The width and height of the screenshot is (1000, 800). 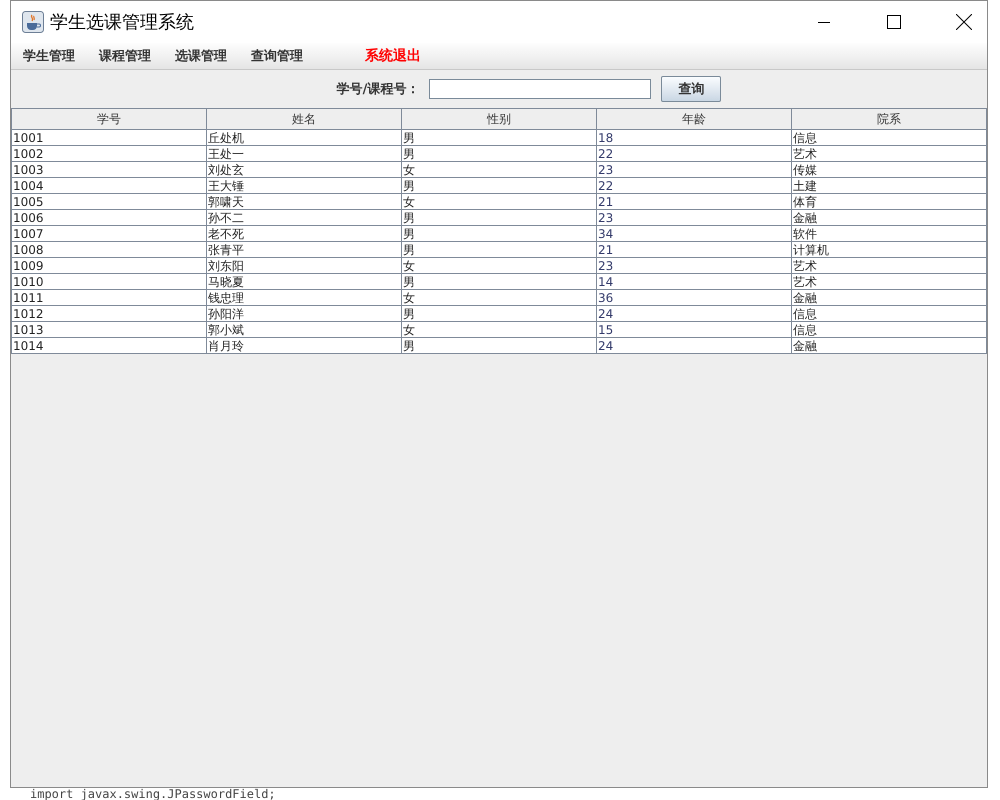 What do you see at coordinates (304, 234) in the screenshot?
I see `table-cell: 老不死` at bounding box center [304, 234].